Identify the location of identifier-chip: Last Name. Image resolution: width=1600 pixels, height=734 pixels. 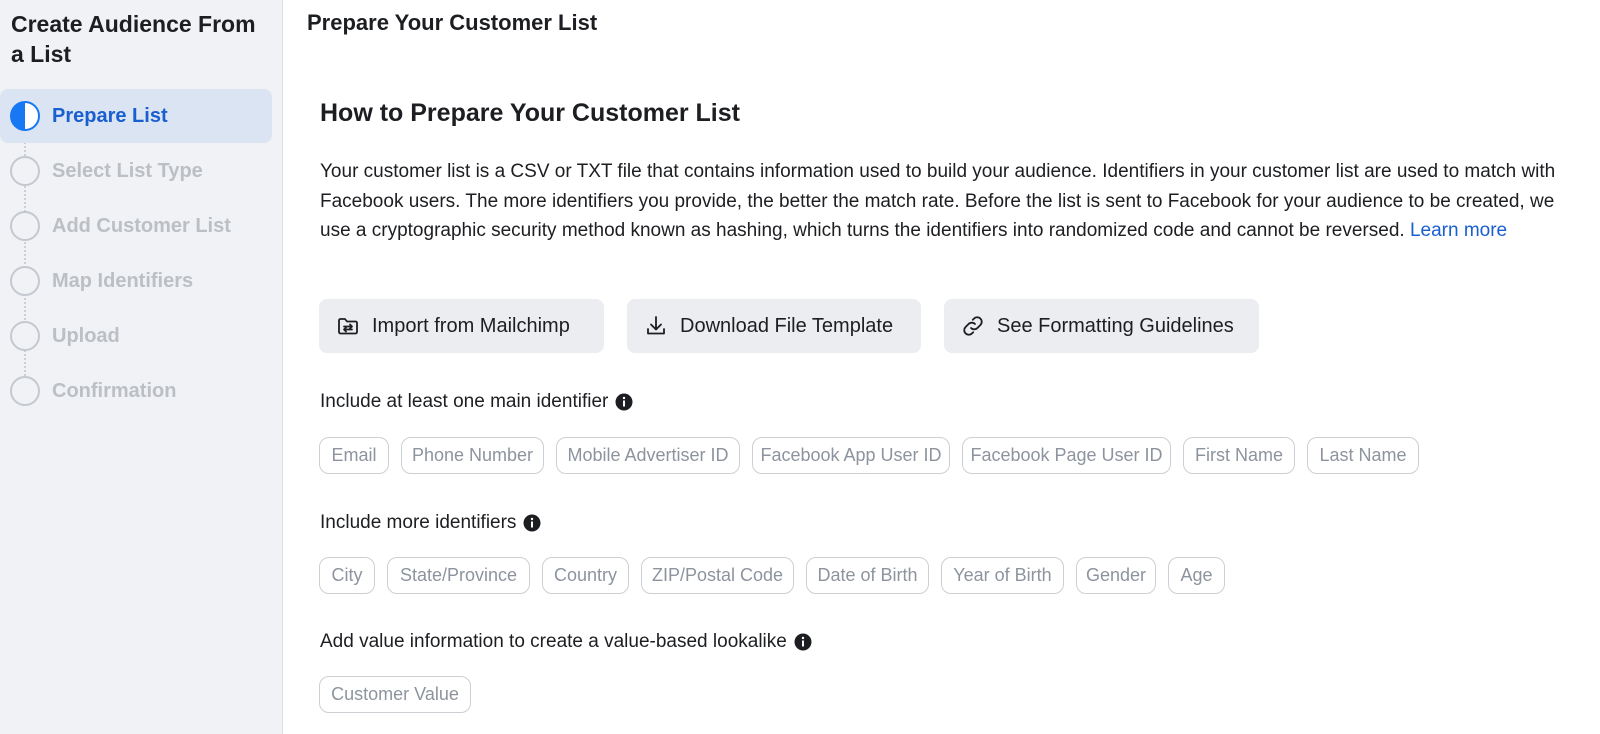
(1363, 455).